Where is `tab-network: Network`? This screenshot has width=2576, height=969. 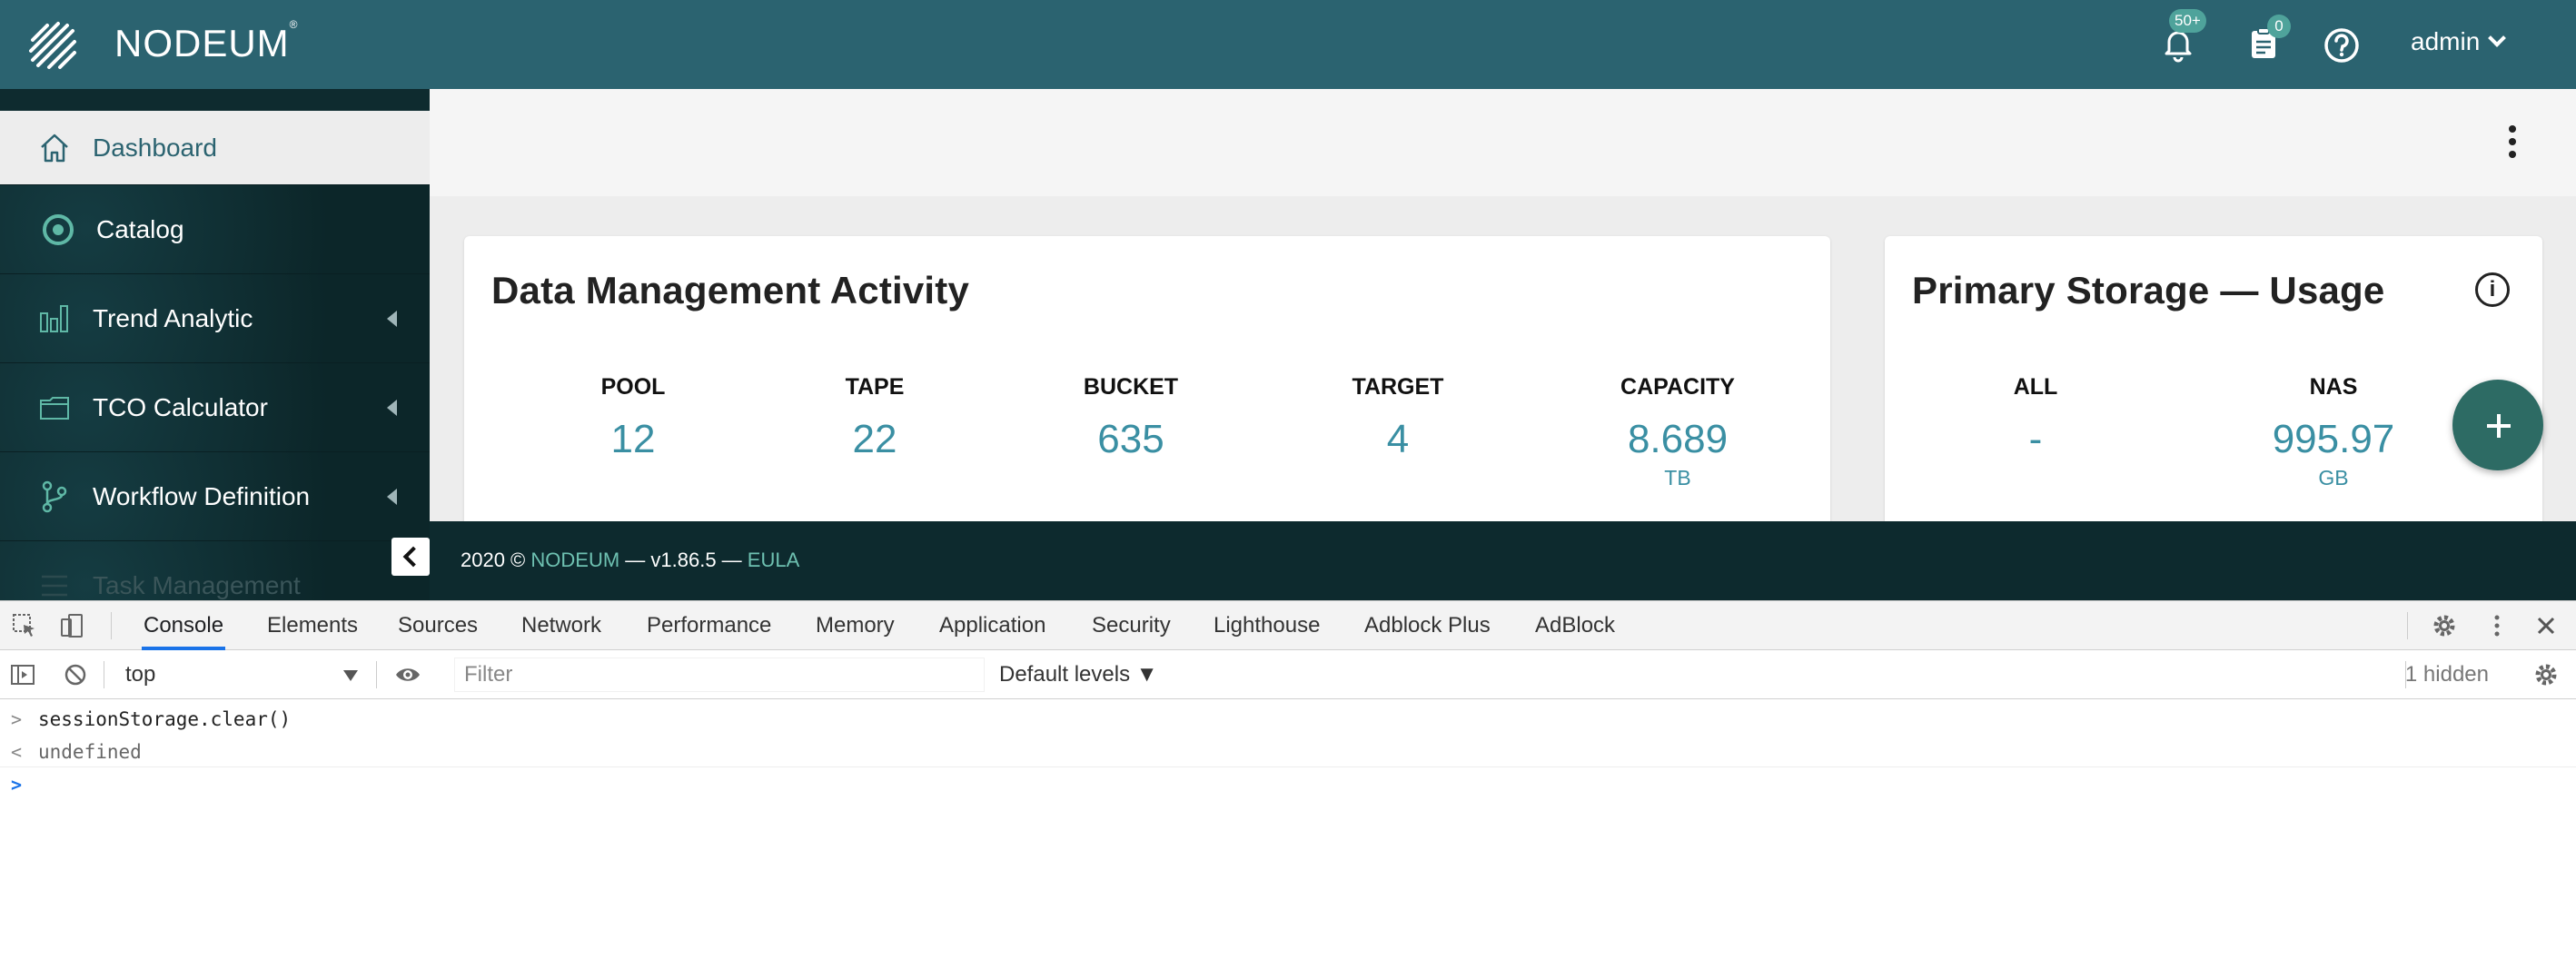
tab-network: Network is located at coordinates (561, 625).